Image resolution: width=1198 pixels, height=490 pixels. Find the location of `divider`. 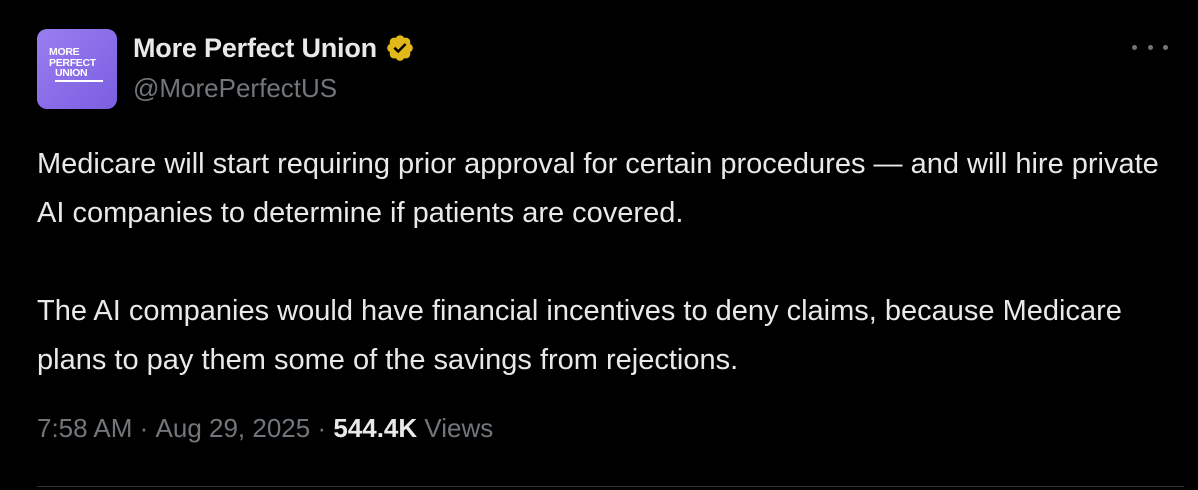

divider is located at coordinates (610, 486).